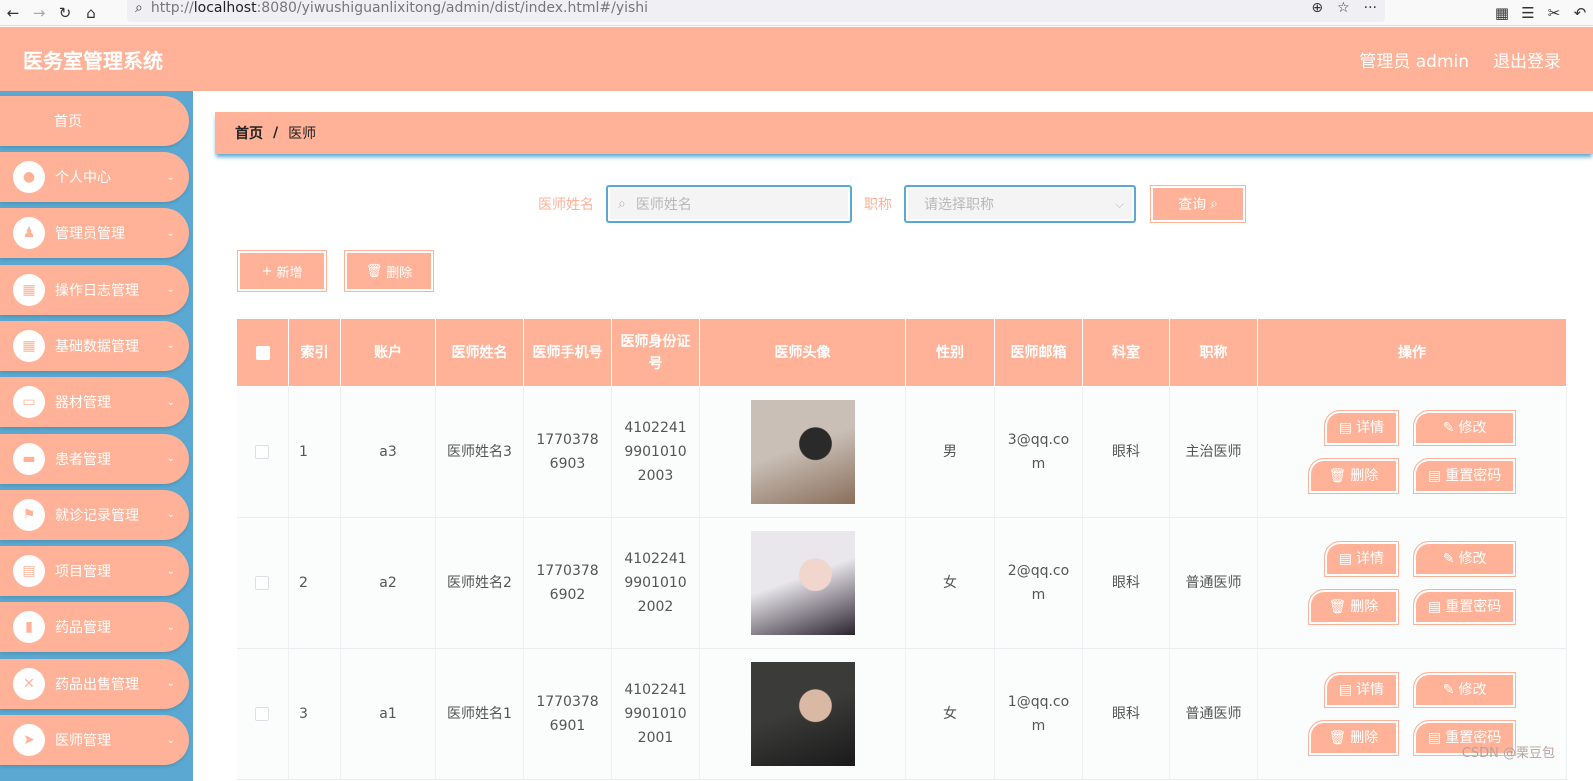 The width and height of the screenshot is (1593, 781). What do you see at coordinates (1213, 452) in the screenshot?
I see `cell-title: 主治医师` at bounding box center [1213, 452].